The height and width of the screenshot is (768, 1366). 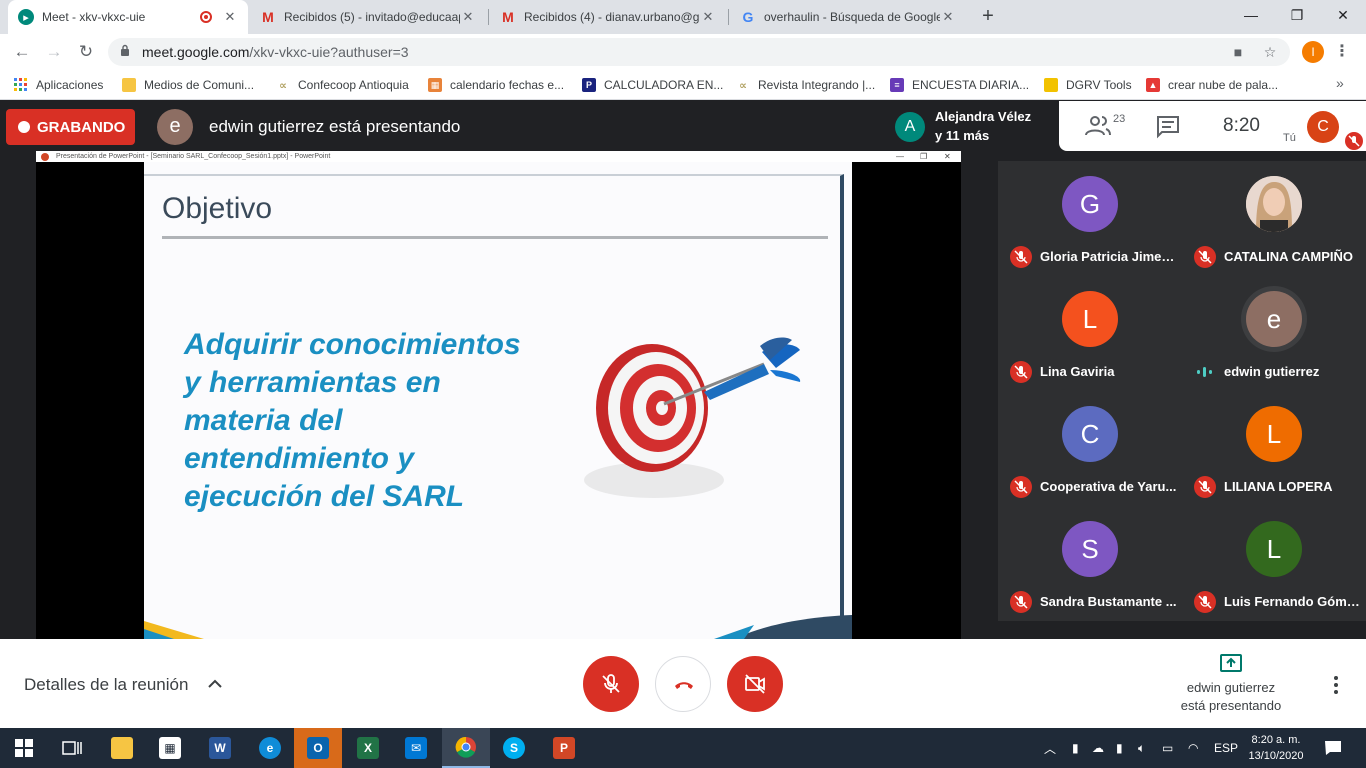 I want to click on people-icon, so click(x=1098, y=126).